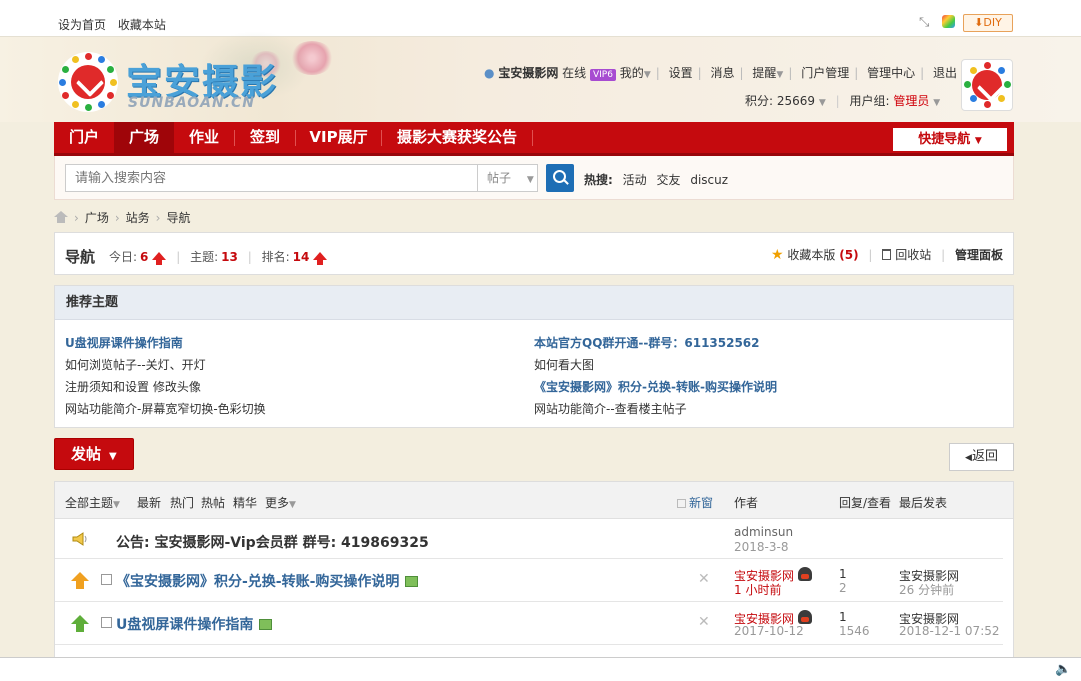 This screenshot has height=681, width=1081. Describe the element at coordinates (560, 178) in the screenshot. I see `search-button` at that location.